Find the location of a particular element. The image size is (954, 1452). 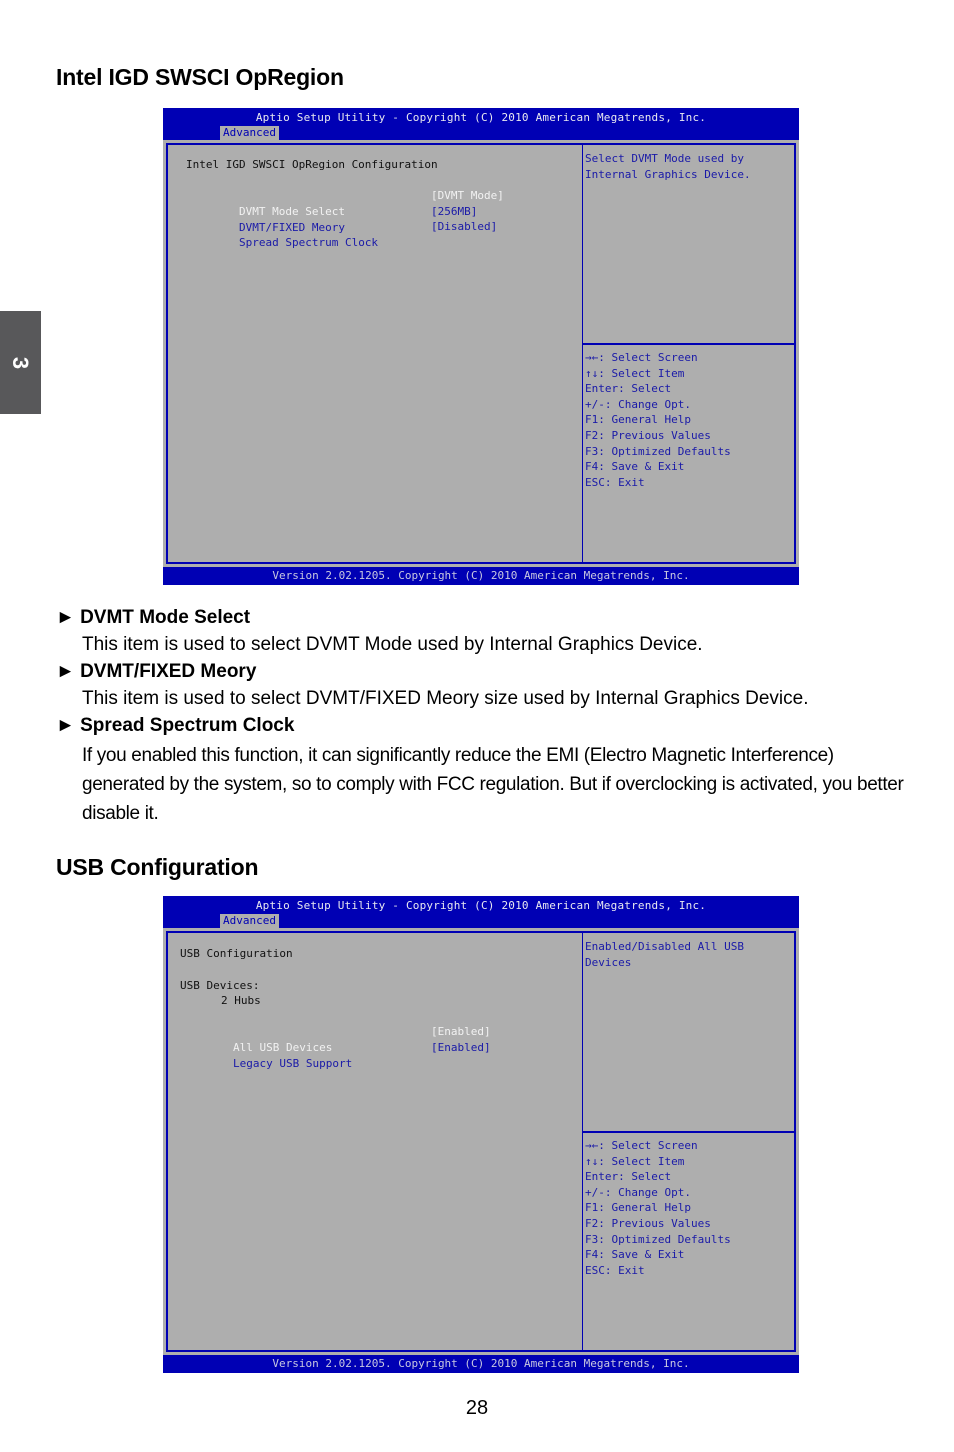

item-help: Enabled/Disabled All USB Devices is located at coordinates (688, 1033).